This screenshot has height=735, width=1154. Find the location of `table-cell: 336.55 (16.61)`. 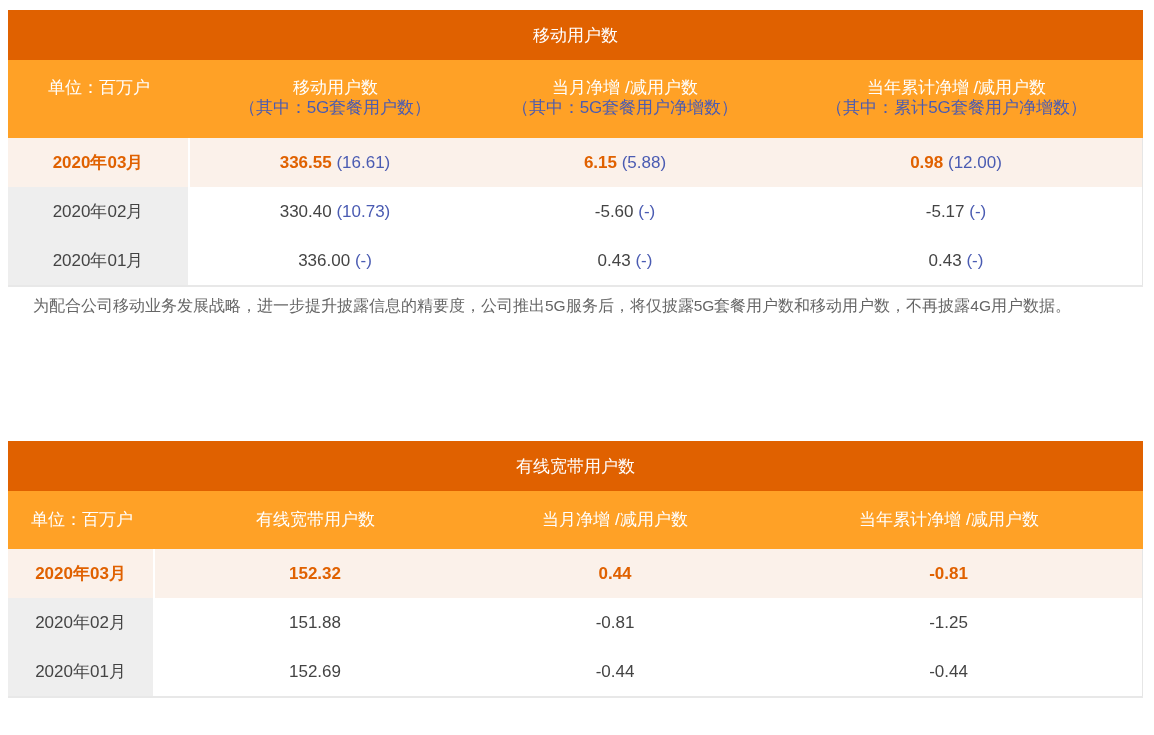

table-cell: 336.55 (16.61) is located at coordinates (335, 162).